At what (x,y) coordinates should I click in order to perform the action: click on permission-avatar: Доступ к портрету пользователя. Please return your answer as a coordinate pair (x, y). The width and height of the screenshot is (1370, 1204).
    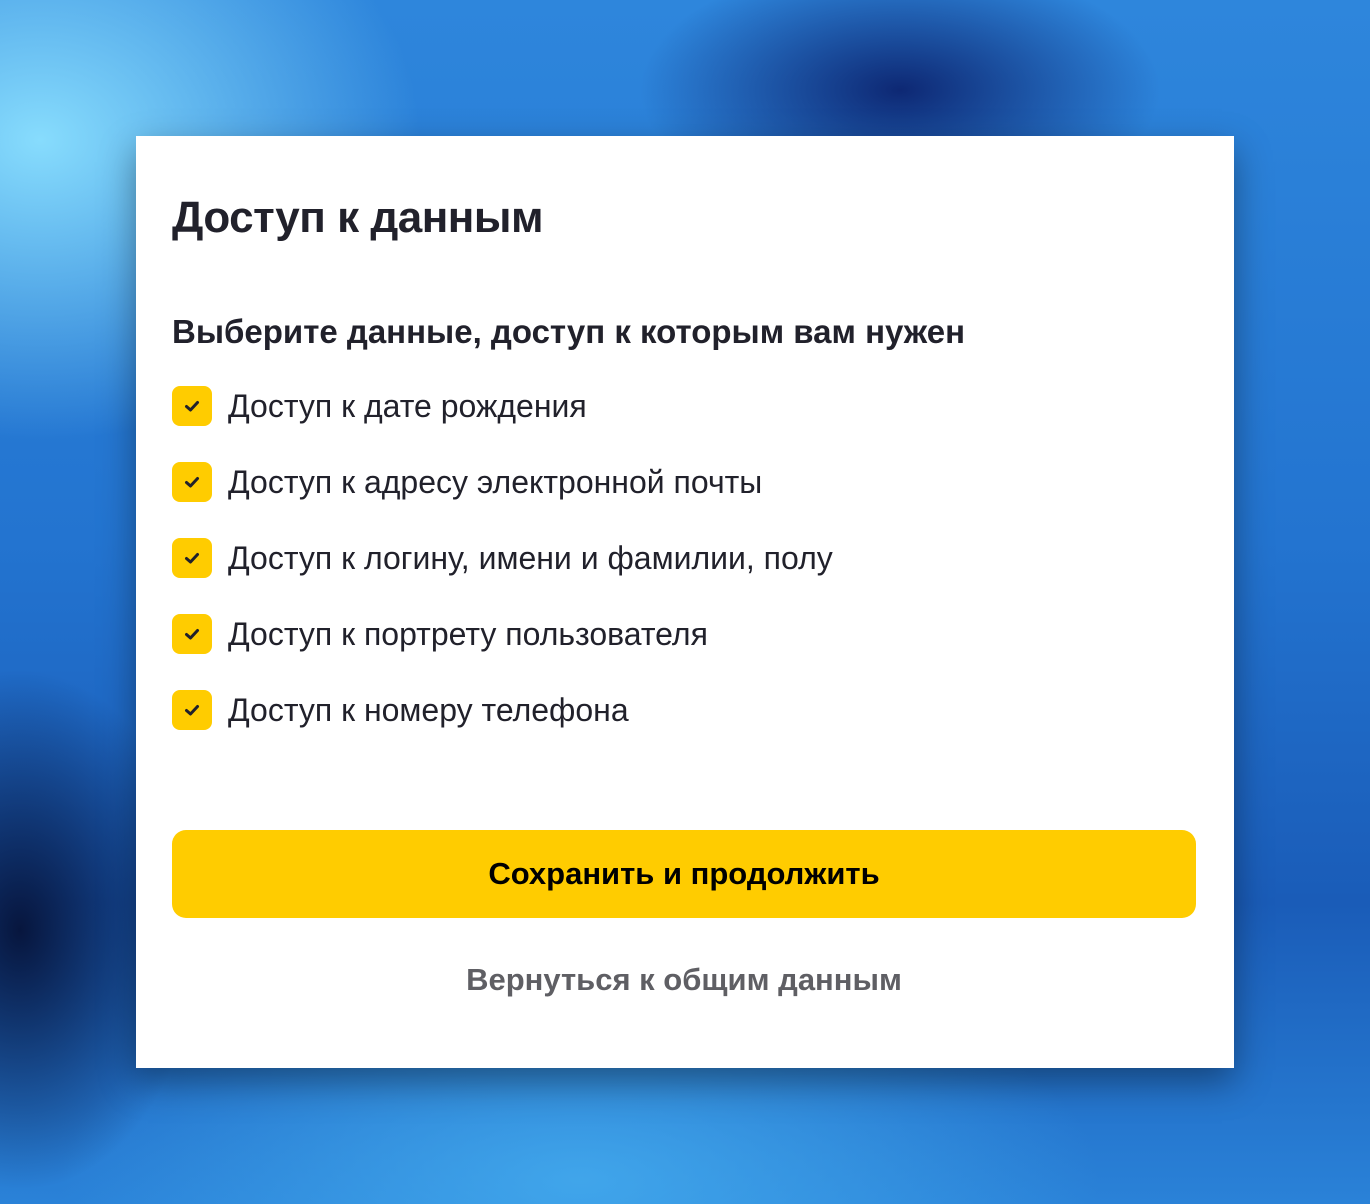
    Looking at the image, I should click on (502, 634).